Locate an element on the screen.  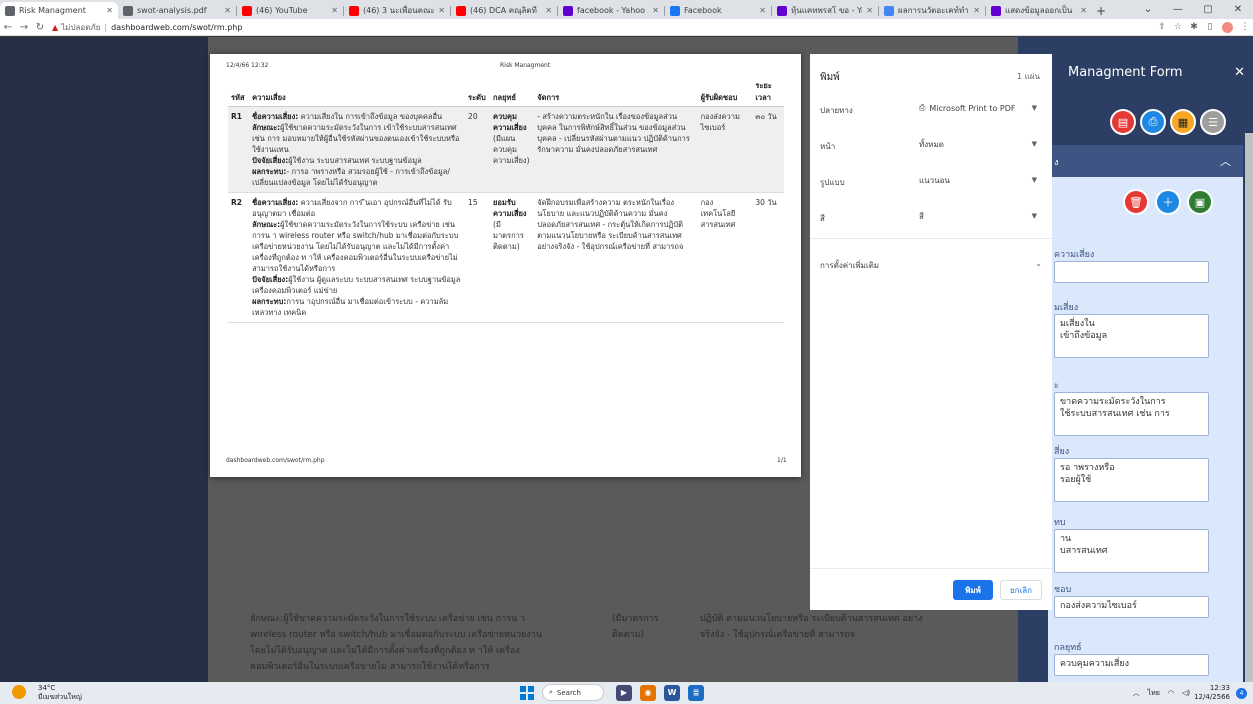
print-button: พิมพ์ is located at coordinates (973, 590).